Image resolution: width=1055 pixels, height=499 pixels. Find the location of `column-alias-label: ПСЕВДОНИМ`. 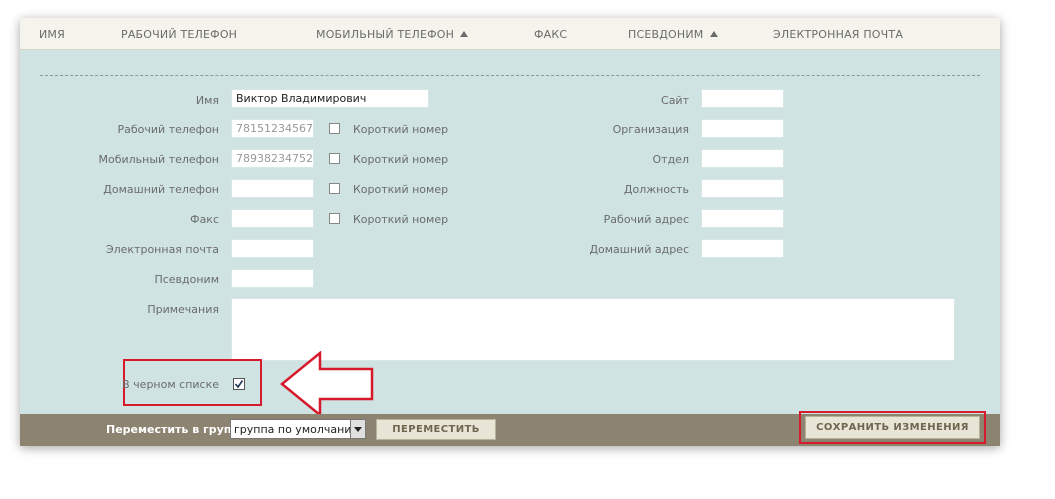

column-alias-label: ПСЕВДОНИМ is located at coordinates (666, 34).